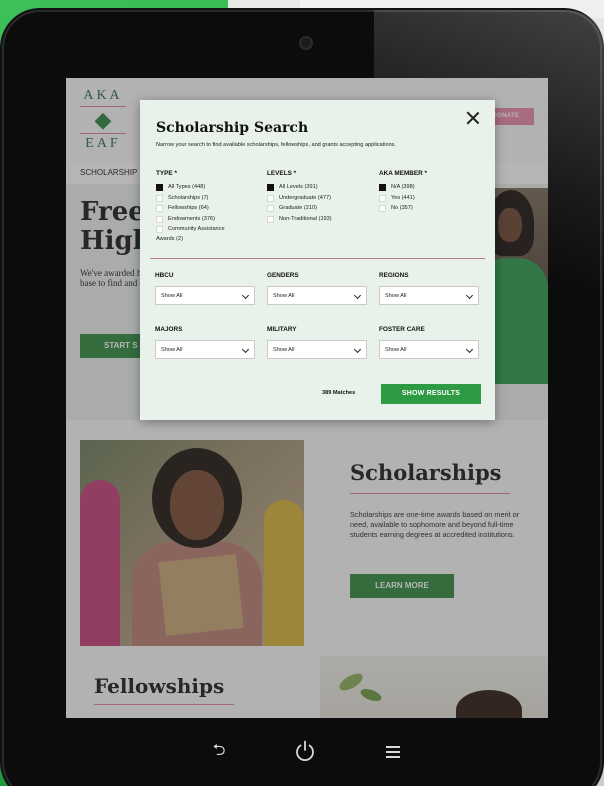  I want to click on show-results-button: SHOW RESULTS, so click(431, 394).